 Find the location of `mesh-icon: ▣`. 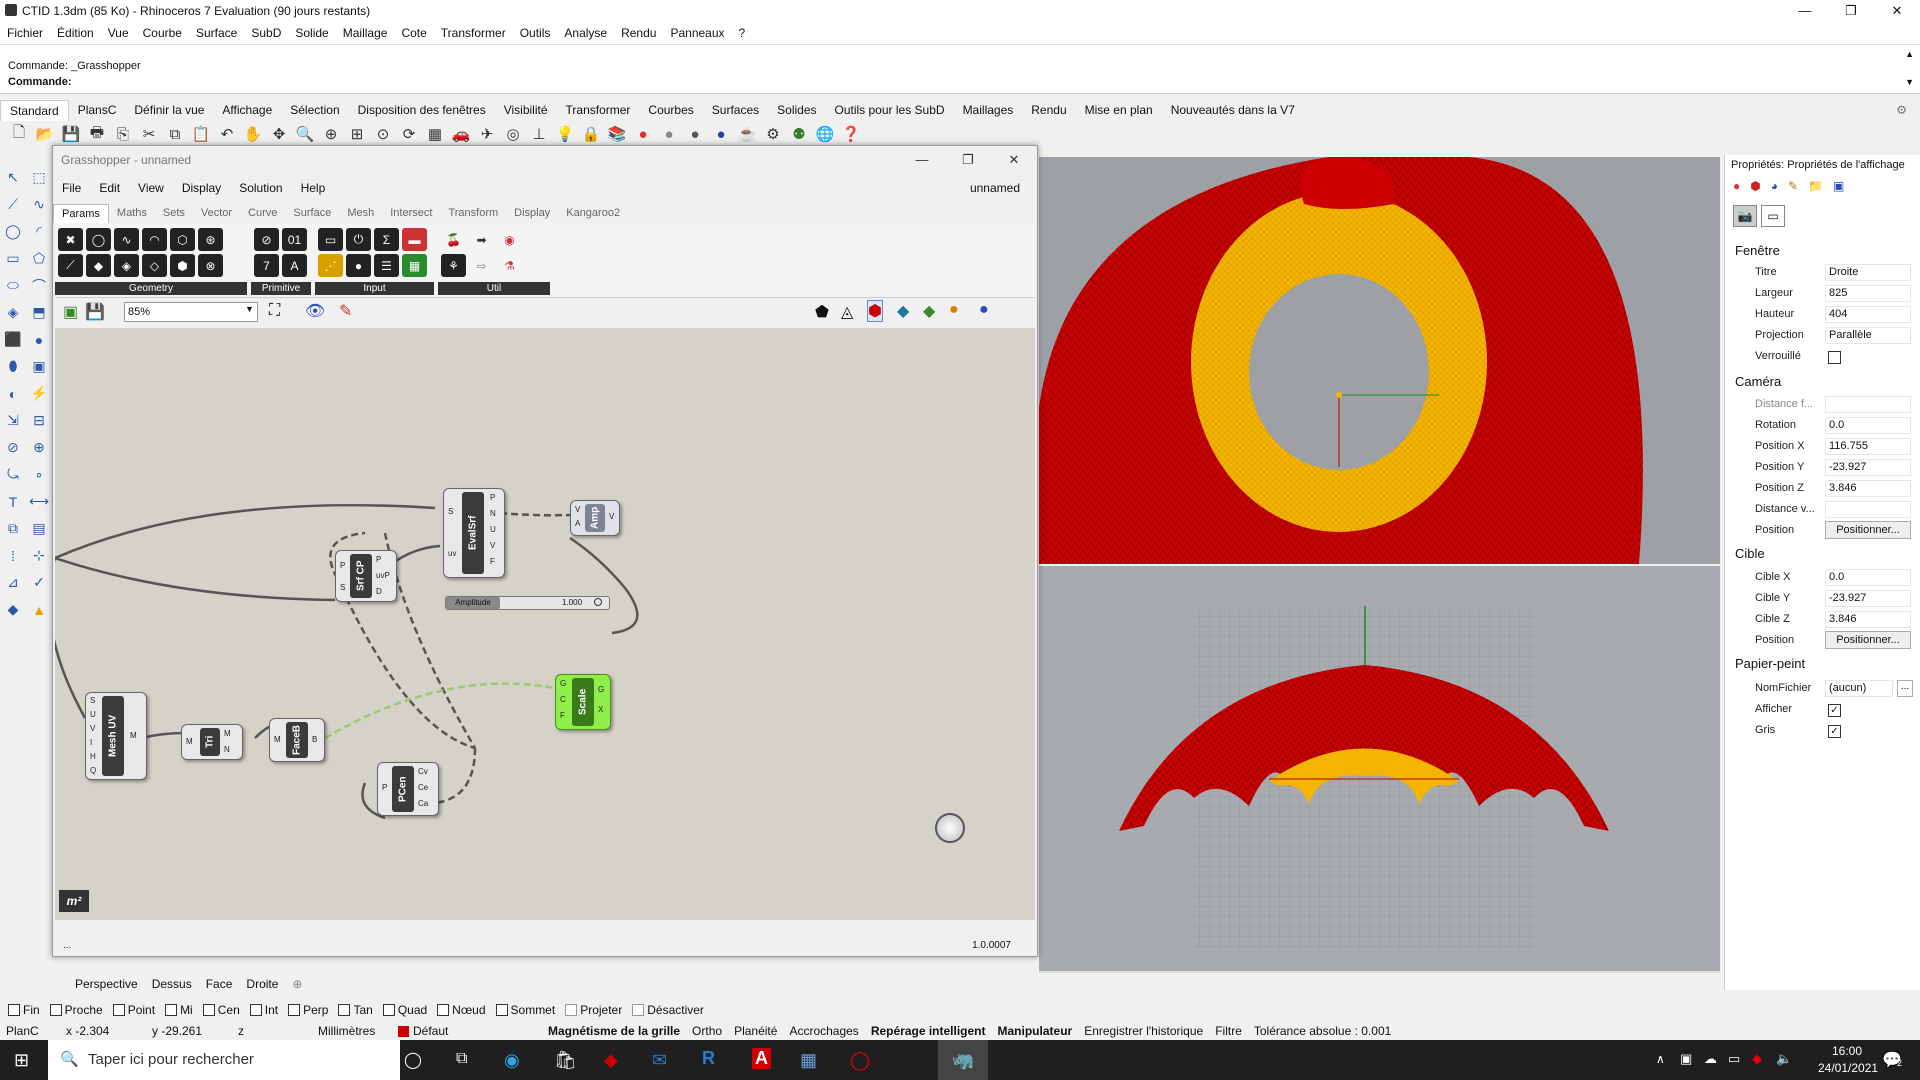

mesh-icon: ▣ is located at coordinates (39, 366).